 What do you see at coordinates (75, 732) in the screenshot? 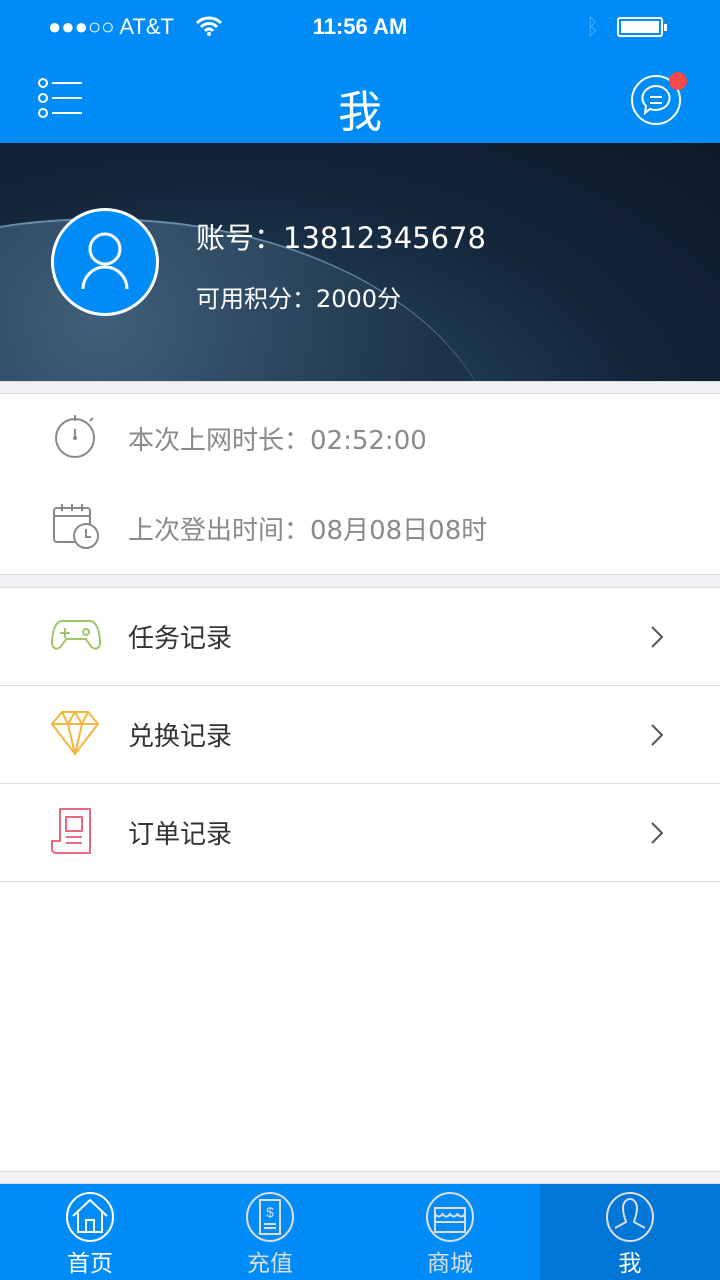
I see `diamond-icon` at bounding box center [75, 732].